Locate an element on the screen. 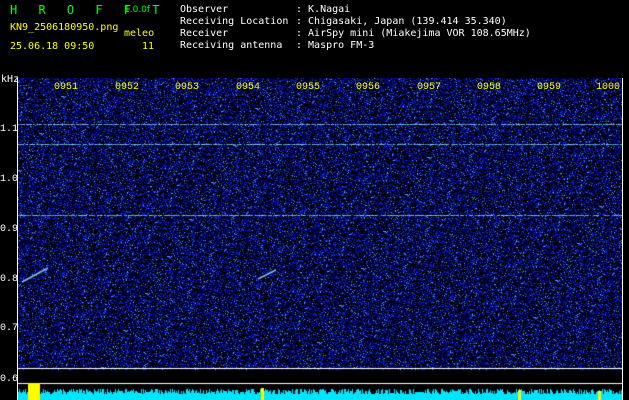 This screenshot has height=400, width=629. time-label-0954: 0954 is located at coordinates (248, 87).